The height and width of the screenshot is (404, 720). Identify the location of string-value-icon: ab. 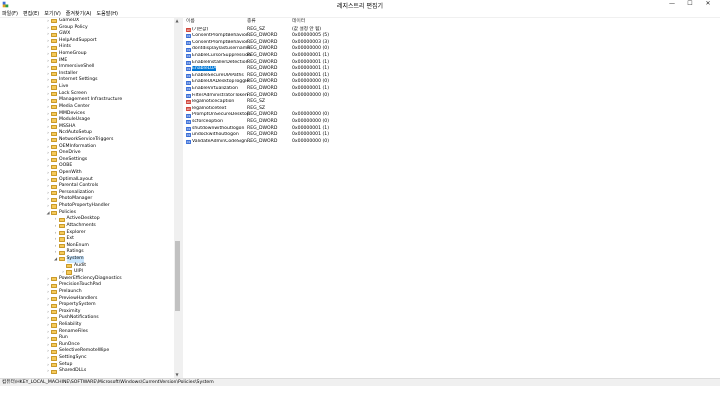
(188, 102).